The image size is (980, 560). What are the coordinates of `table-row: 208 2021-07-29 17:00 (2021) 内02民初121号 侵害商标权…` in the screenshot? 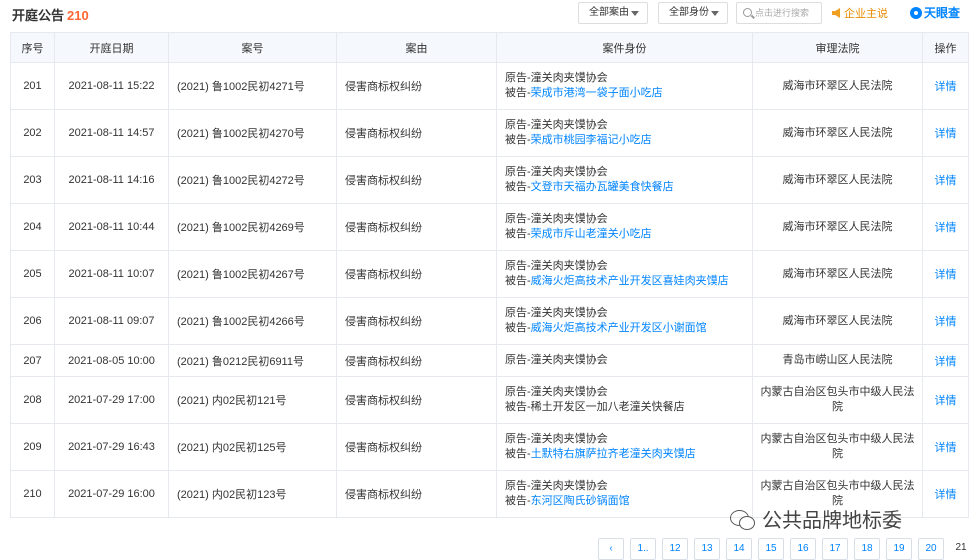 It's located at (489, 400).